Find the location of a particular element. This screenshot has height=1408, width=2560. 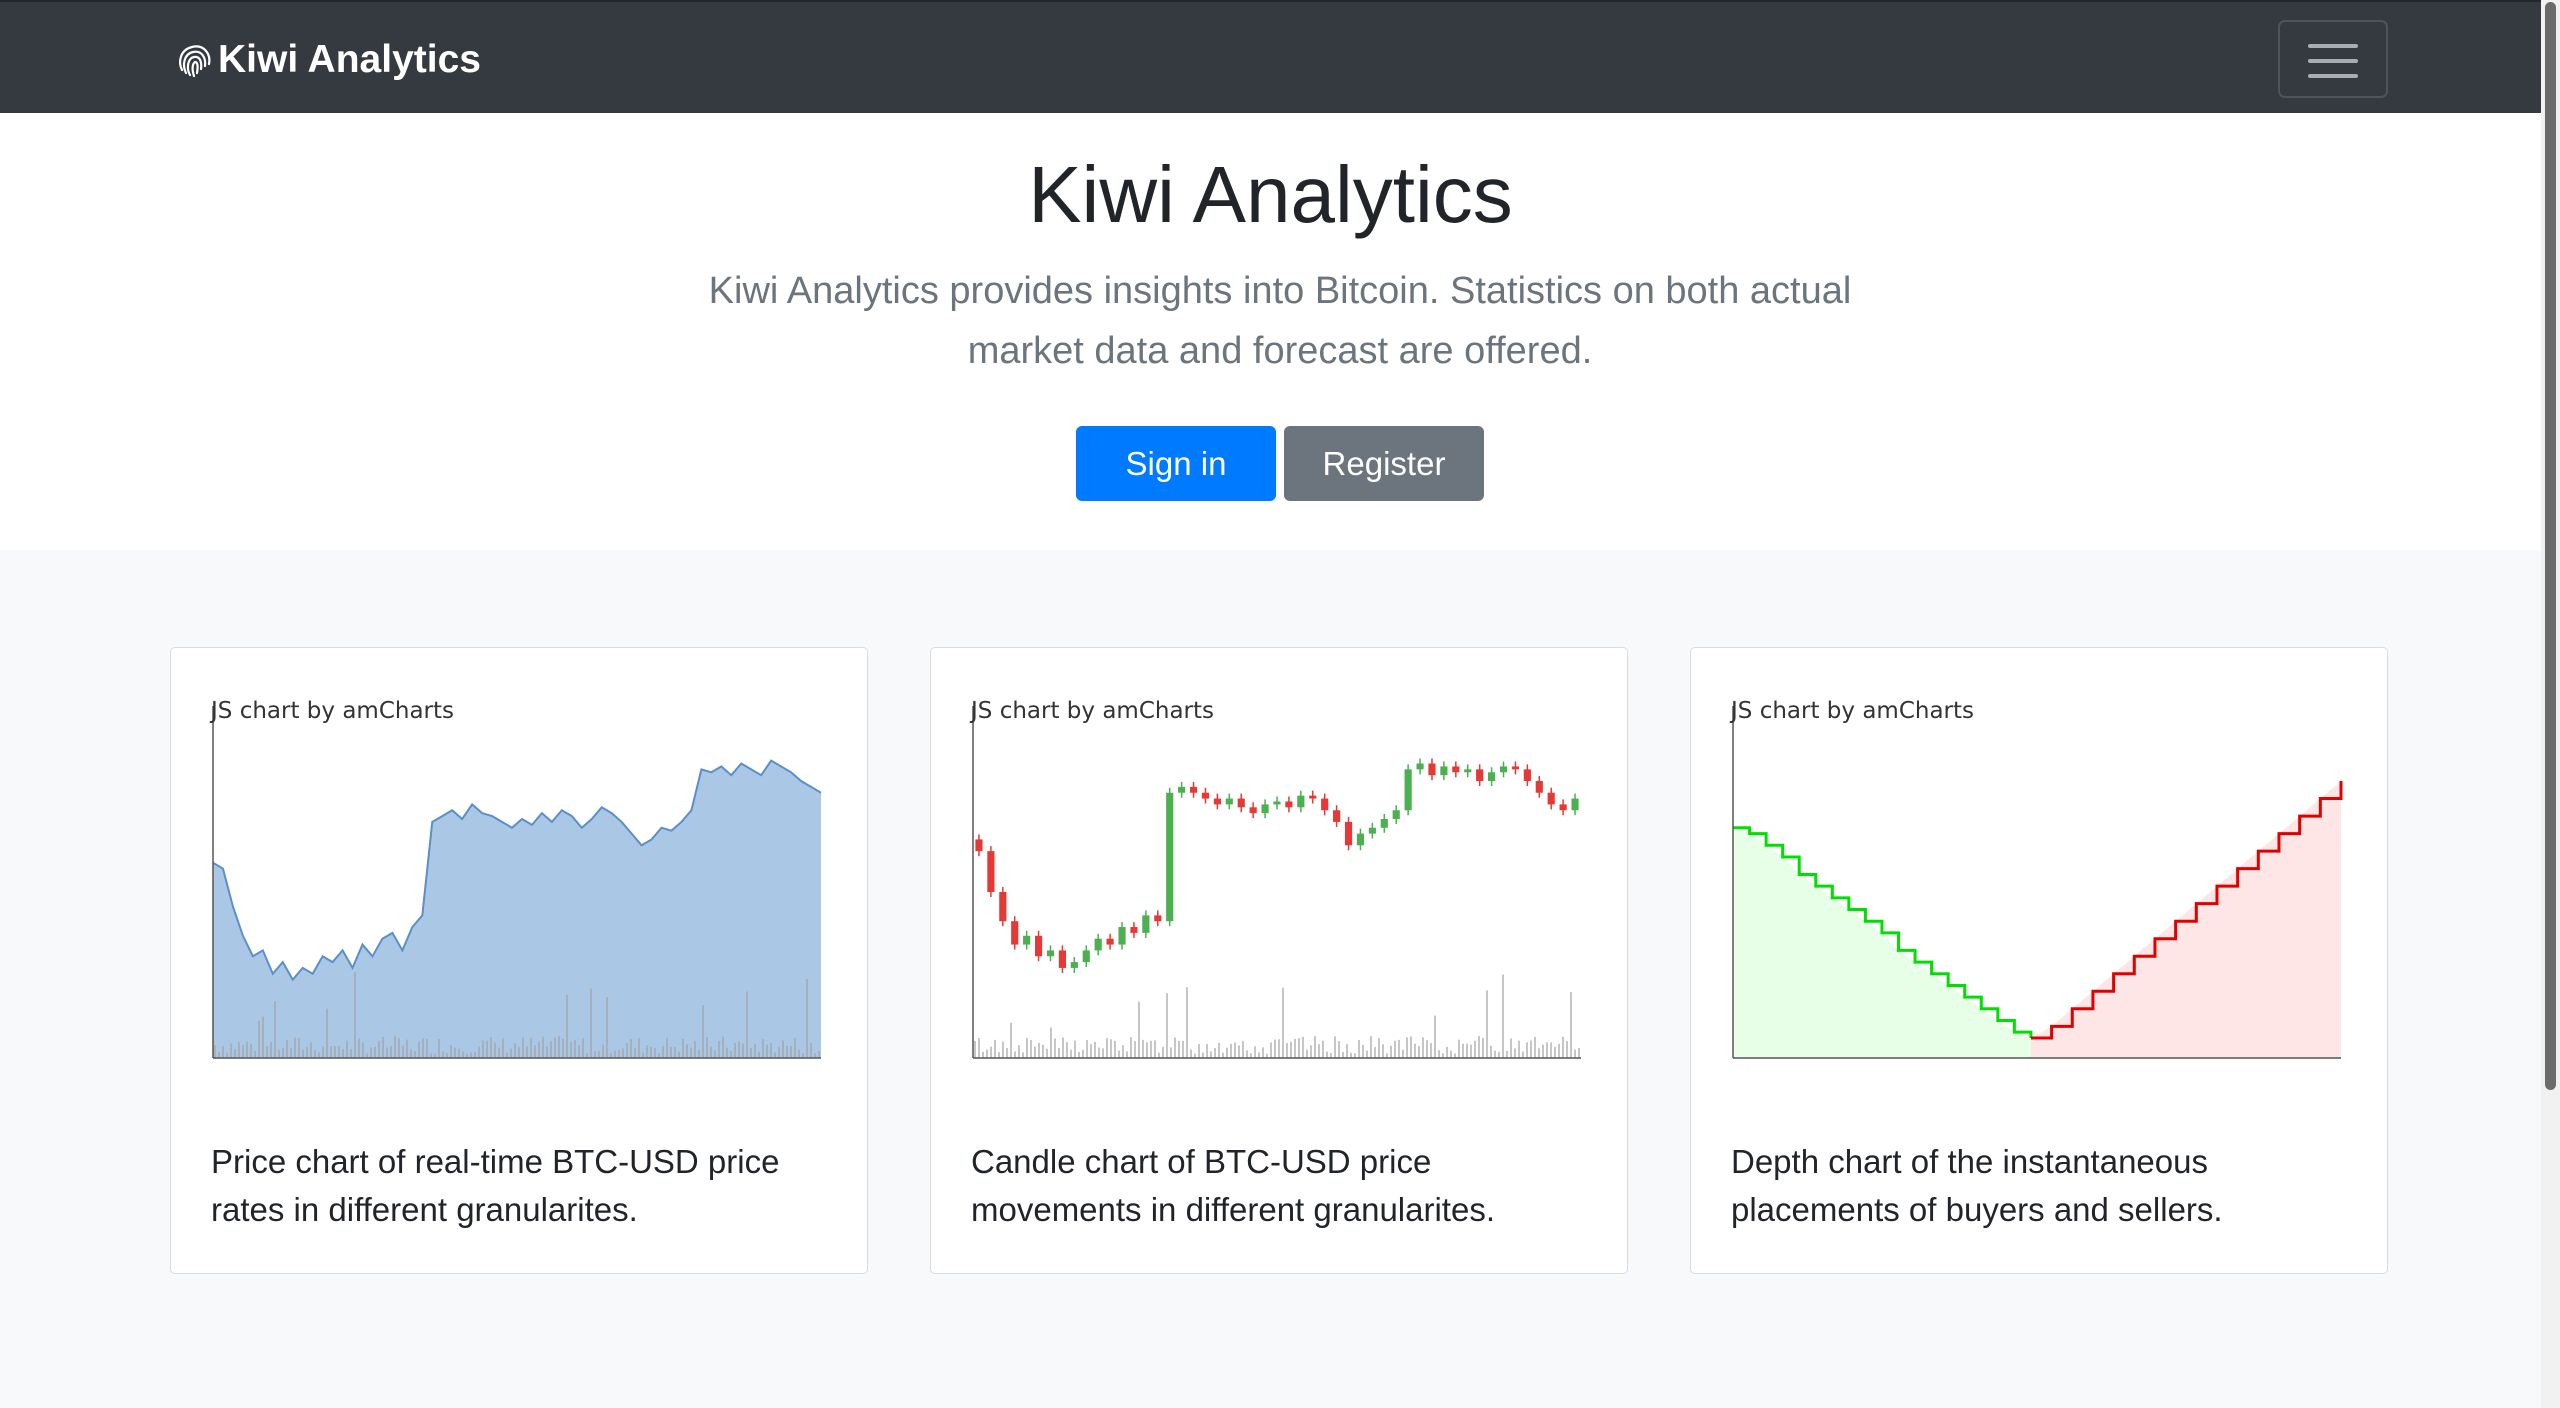

fingerprint-icon is located at coordinates (195, 60).